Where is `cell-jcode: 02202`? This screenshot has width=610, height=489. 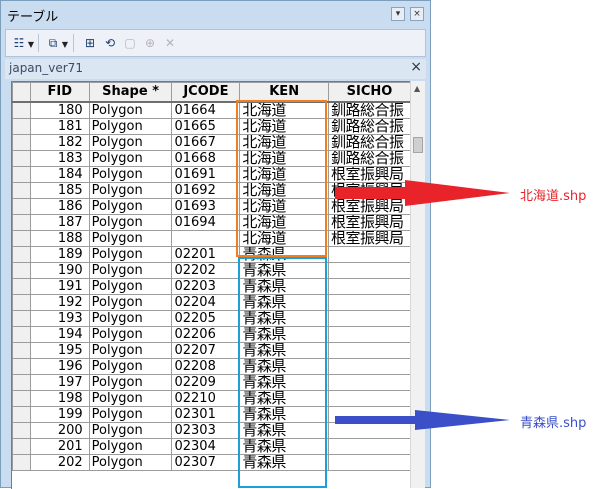
cell-jcode: 02202 is located at coordinates (206, 270).